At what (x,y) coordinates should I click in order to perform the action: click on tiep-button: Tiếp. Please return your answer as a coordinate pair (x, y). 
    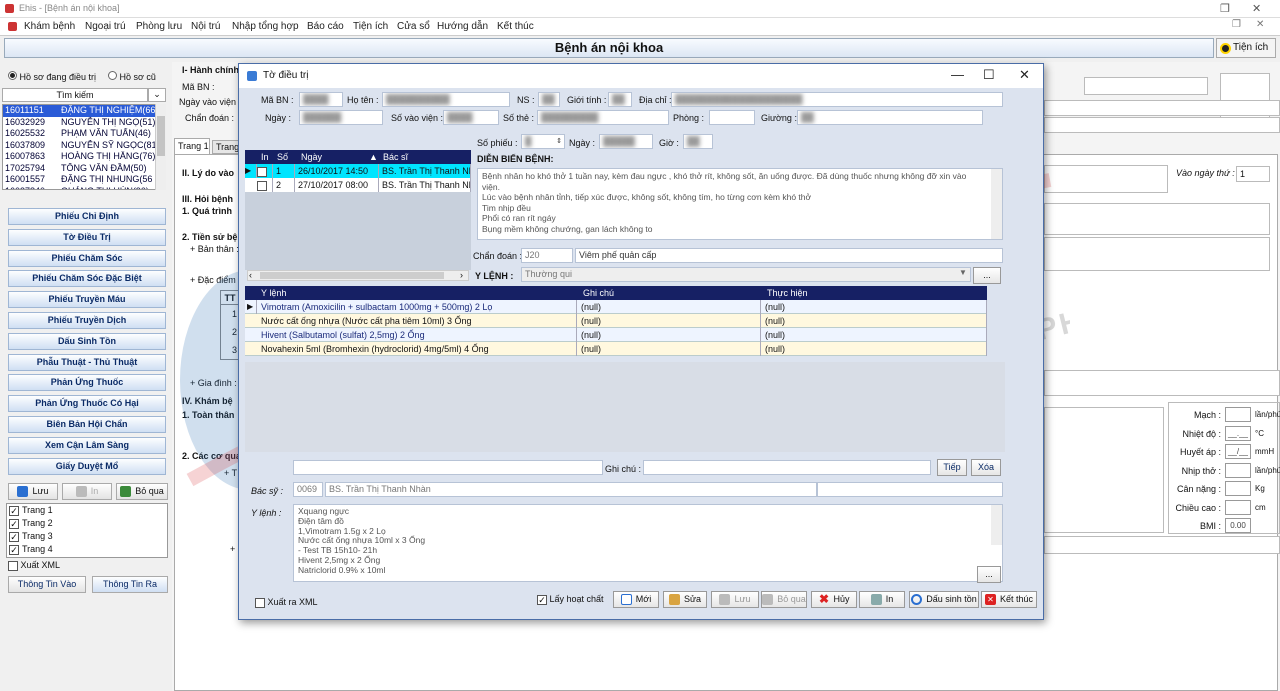
    Looking at the image, I should click on (952, 467).